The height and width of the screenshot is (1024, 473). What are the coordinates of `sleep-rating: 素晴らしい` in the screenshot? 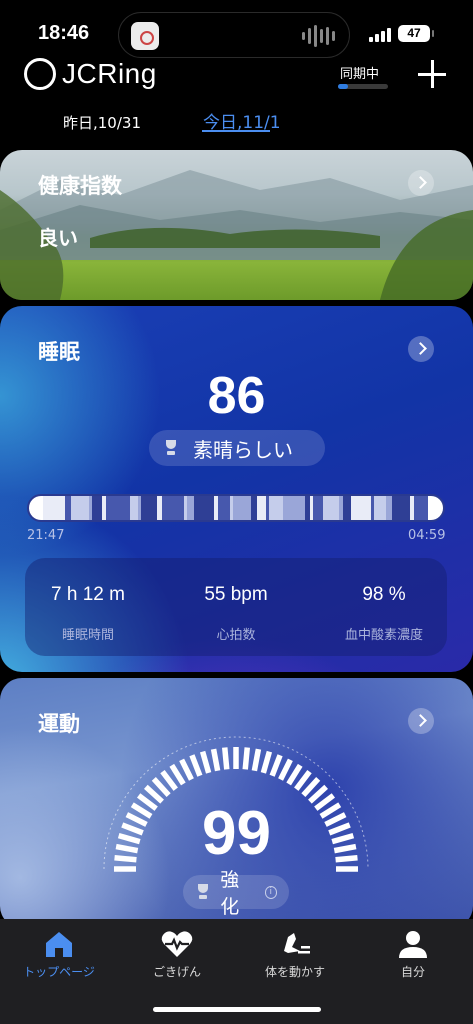 It's located at (243, 449).